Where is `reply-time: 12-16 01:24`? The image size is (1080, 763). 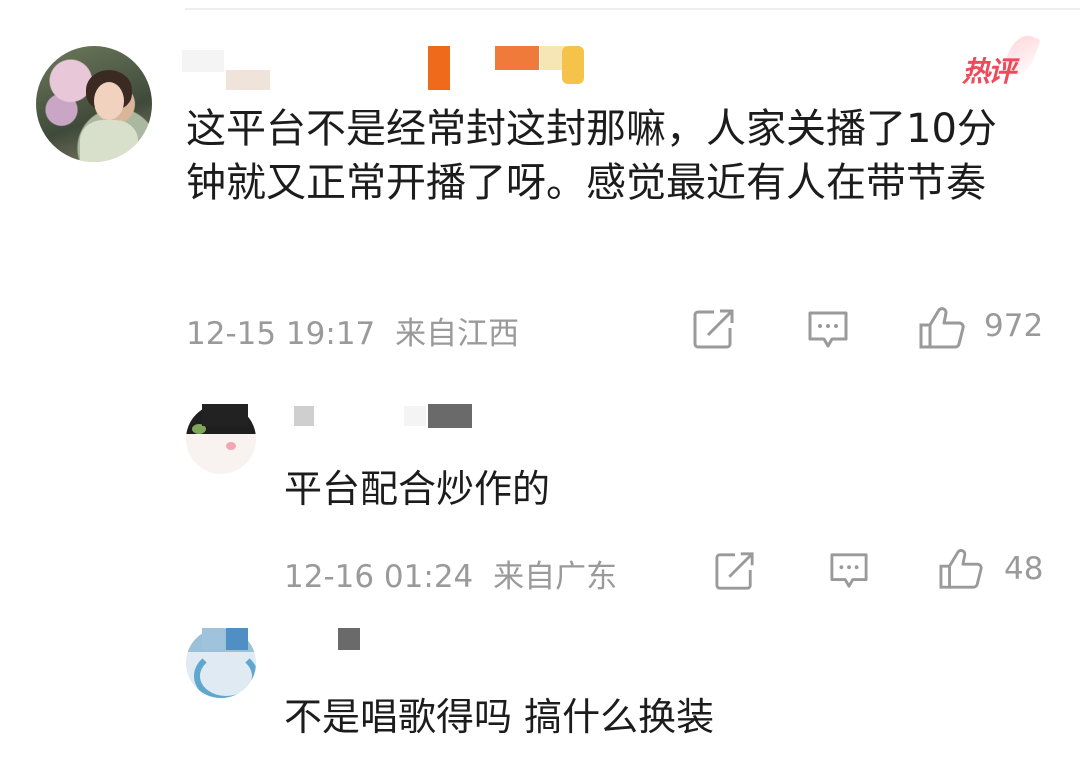
reply-time: 12-16 01:24 is located at coordinates (379, 577).